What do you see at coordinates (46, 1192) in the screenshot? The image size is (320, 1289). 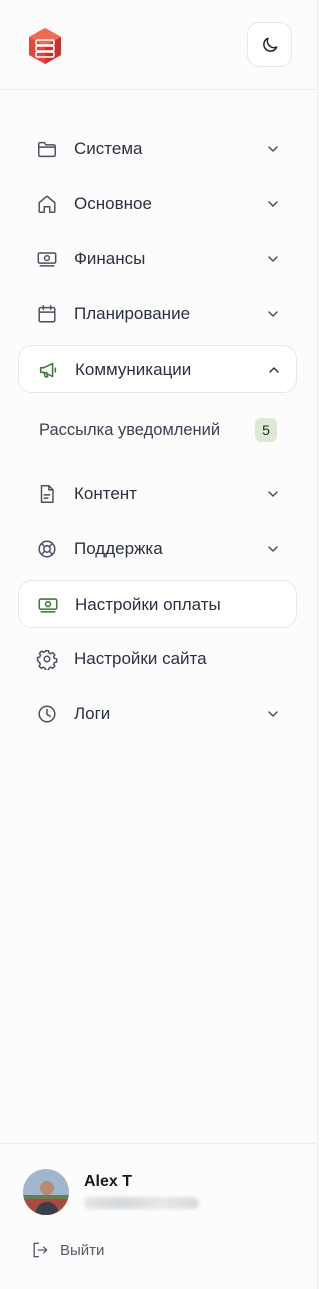 I see `avatar` at bounding box center [46, 1192].